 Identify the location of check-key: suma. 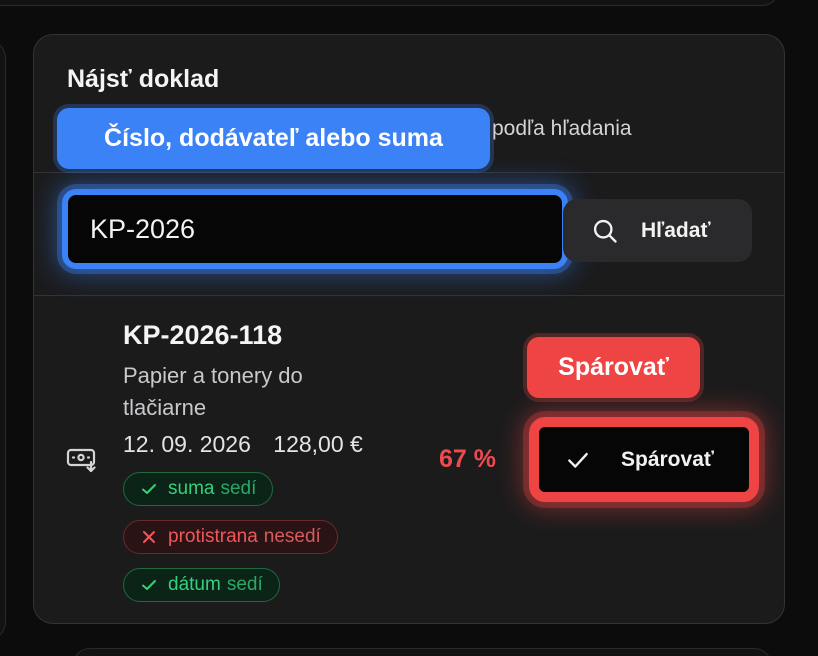
(191, 488).